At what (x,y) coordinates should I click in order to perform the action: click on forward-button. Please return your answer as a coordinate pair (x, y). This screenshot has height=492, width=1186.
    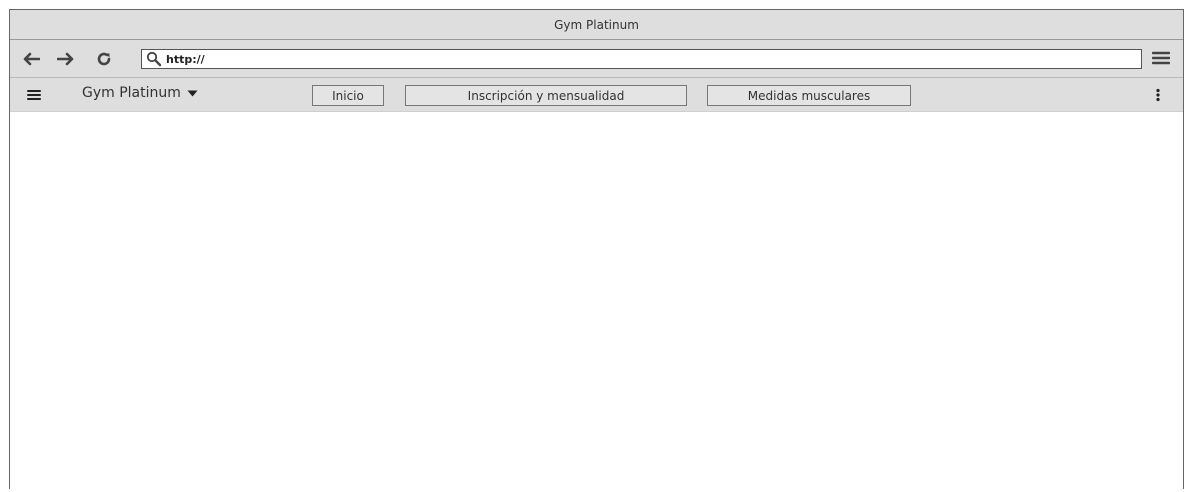
    Looking at the image, I should click on (66, 59).